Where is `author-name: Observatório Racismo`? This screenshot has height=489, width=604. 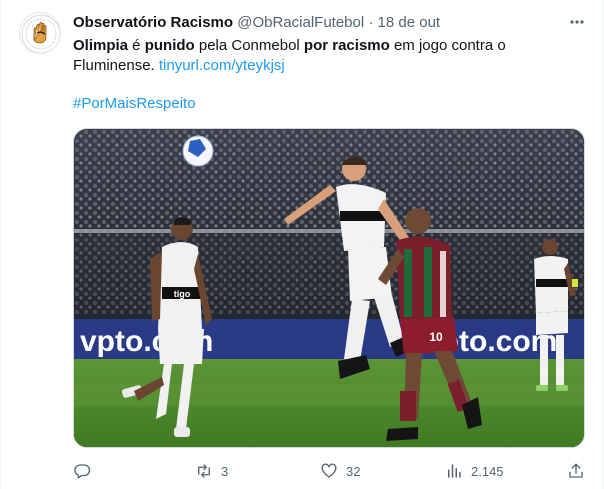
author-name: Observatório Racismo is located at coordinates (153, 22).